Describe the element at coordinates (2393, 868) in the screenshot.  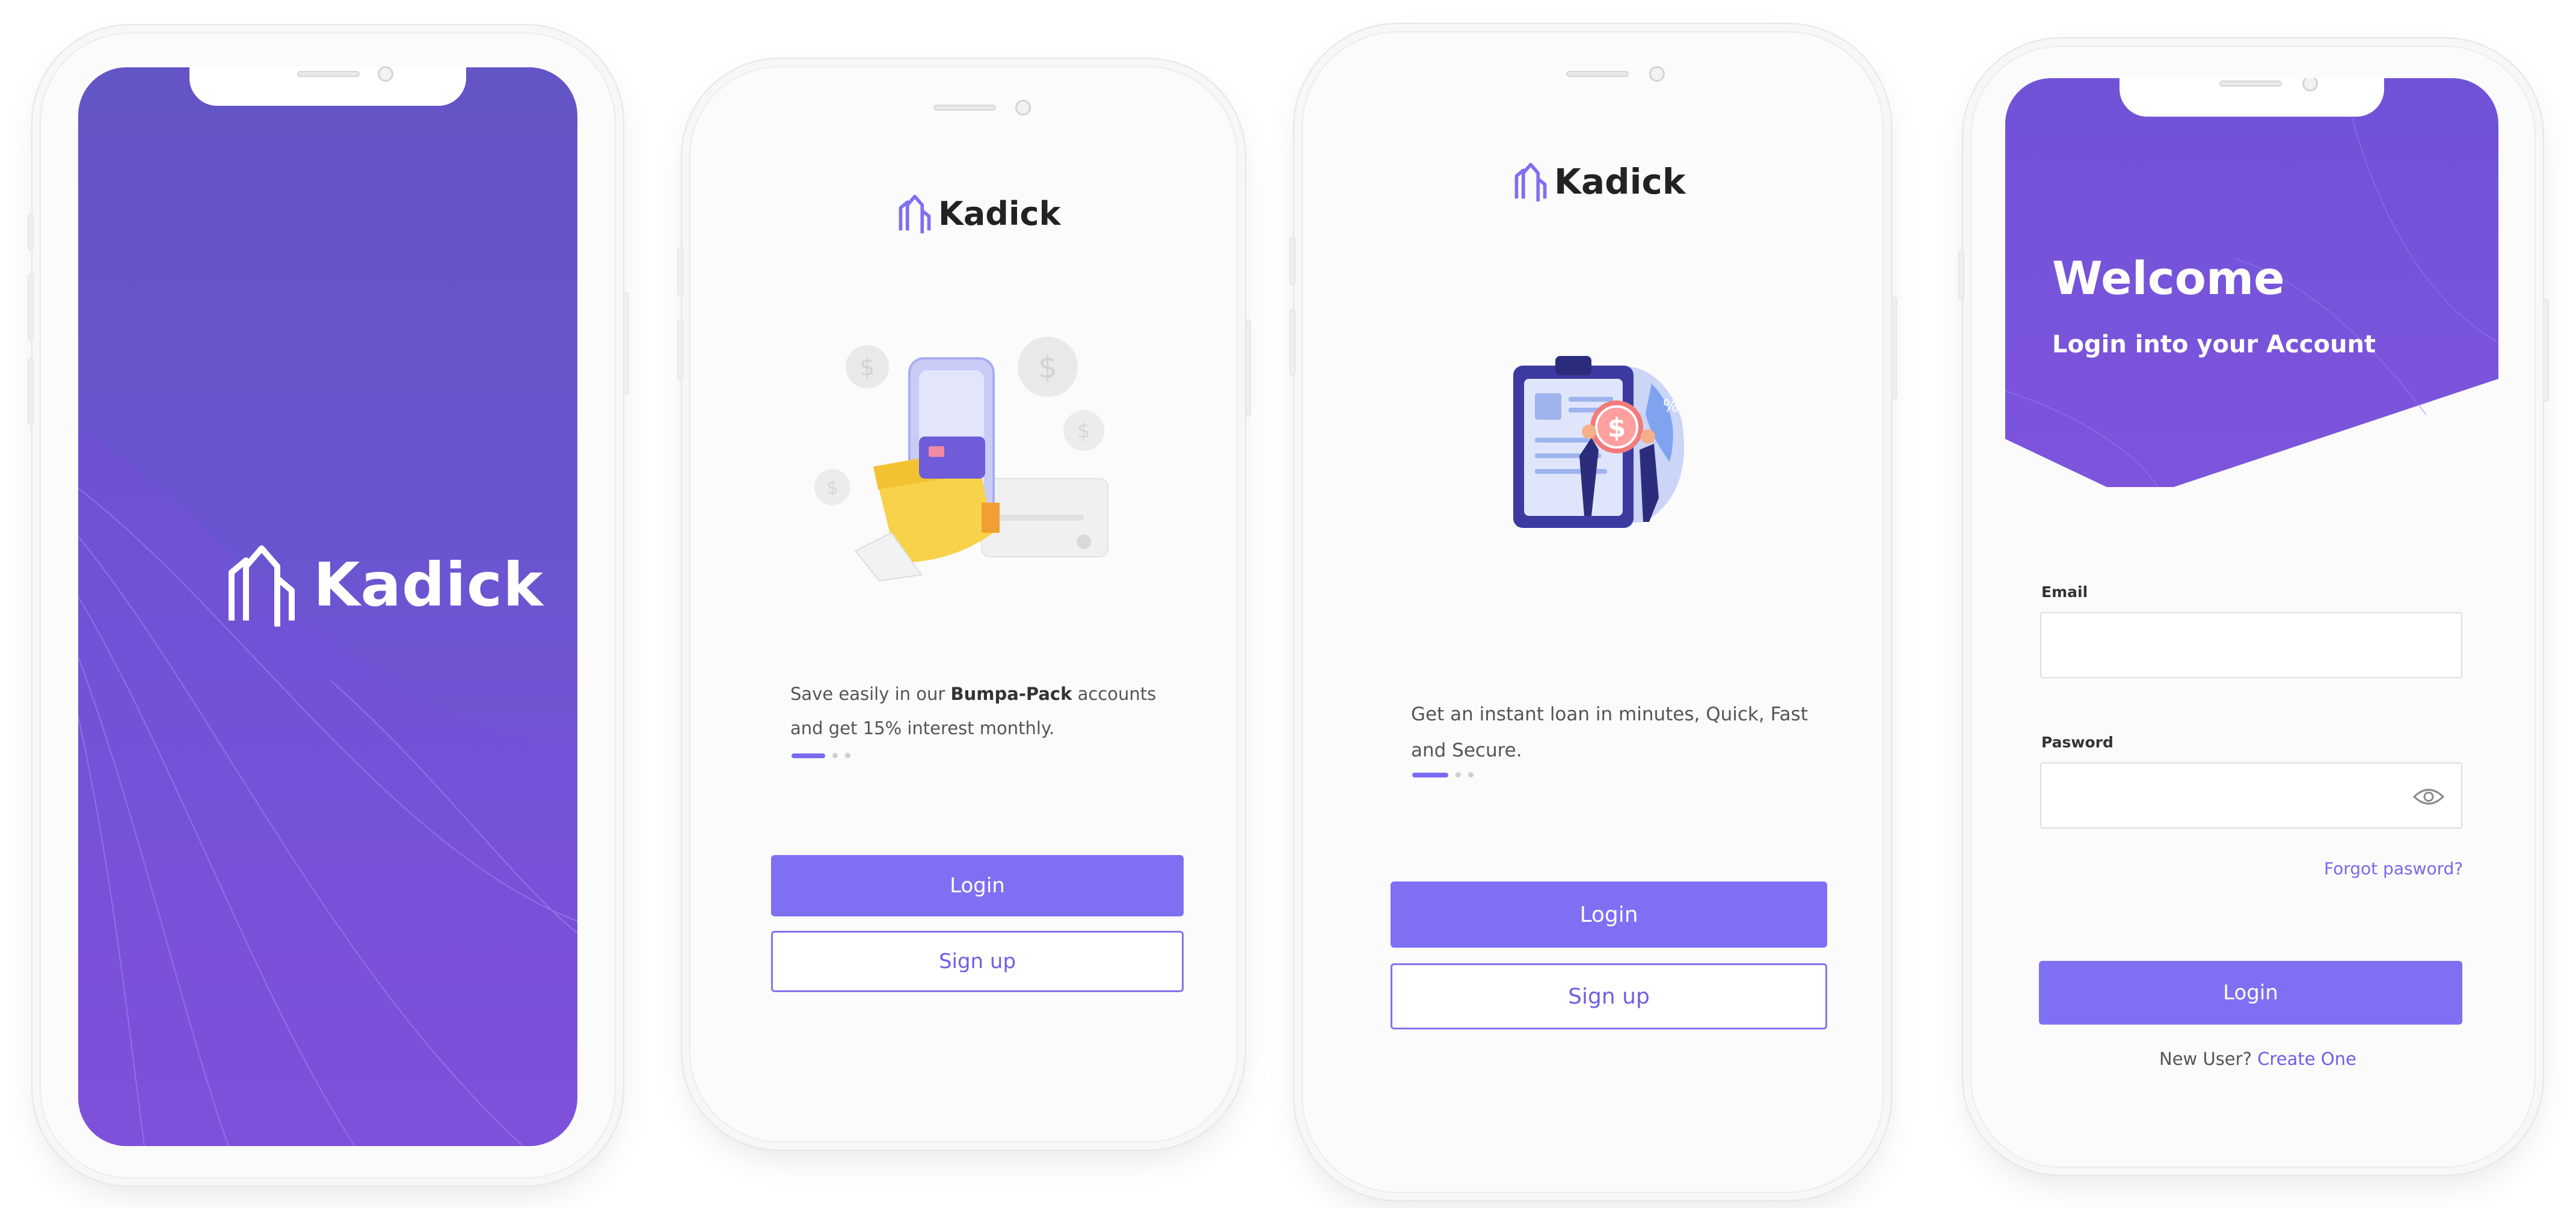
I see `forgot-password-link: Forgot pasword?` at that location.